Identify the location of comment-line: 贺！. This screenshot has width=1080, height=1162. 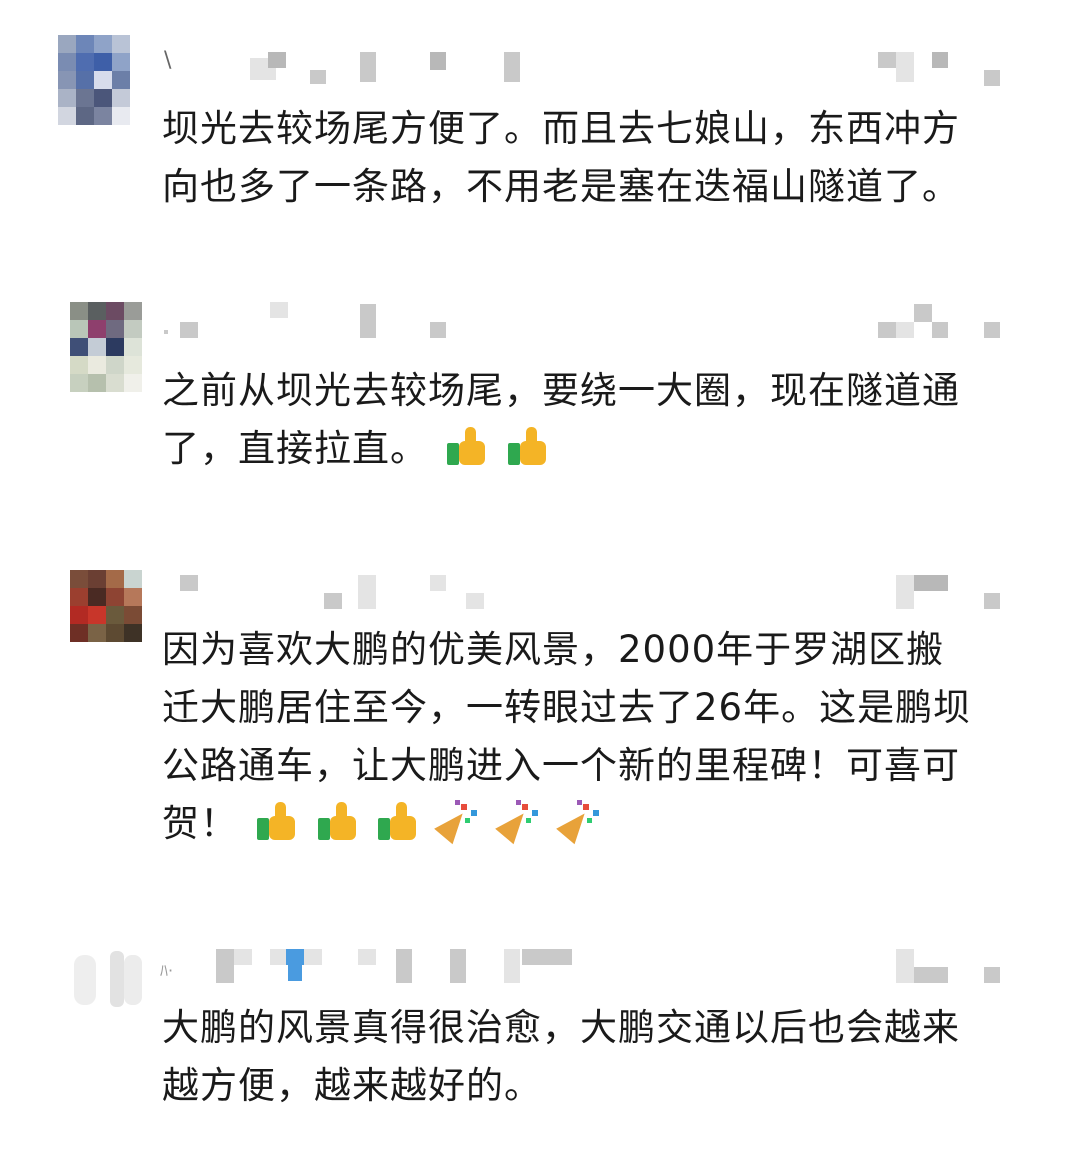
(602, 827).